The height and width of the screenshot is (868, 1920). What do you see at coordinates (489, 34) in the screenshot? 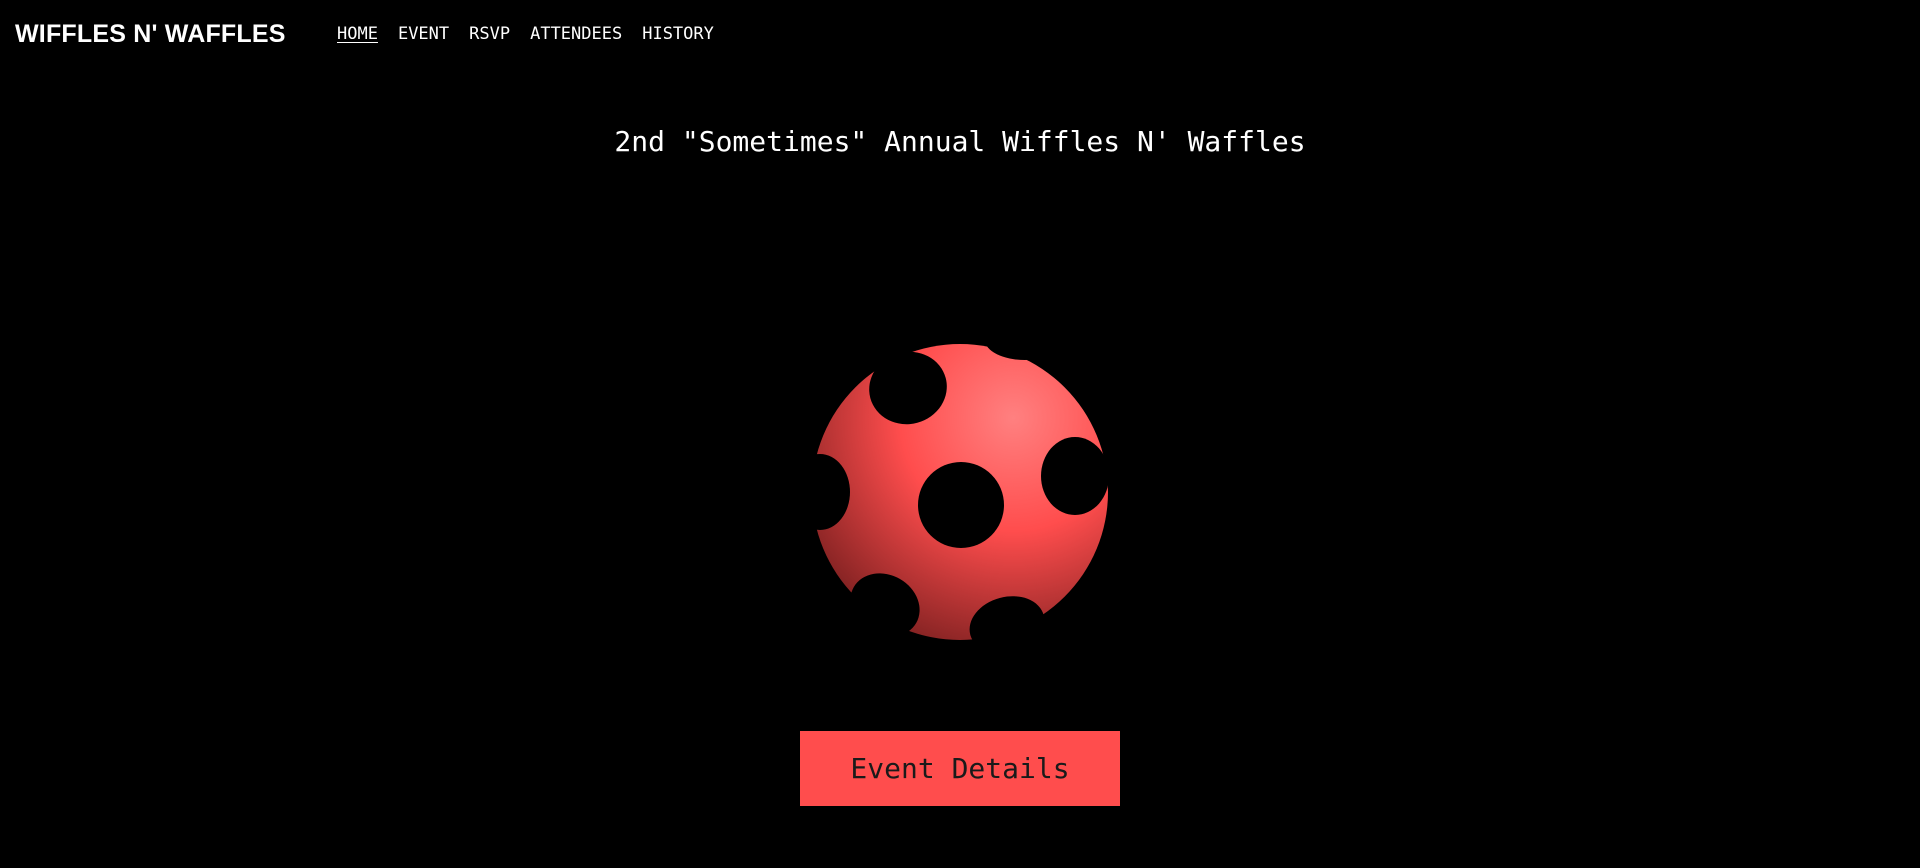
I see `nav-link-rsvp: RSVP` at bounding box center [489, 34].